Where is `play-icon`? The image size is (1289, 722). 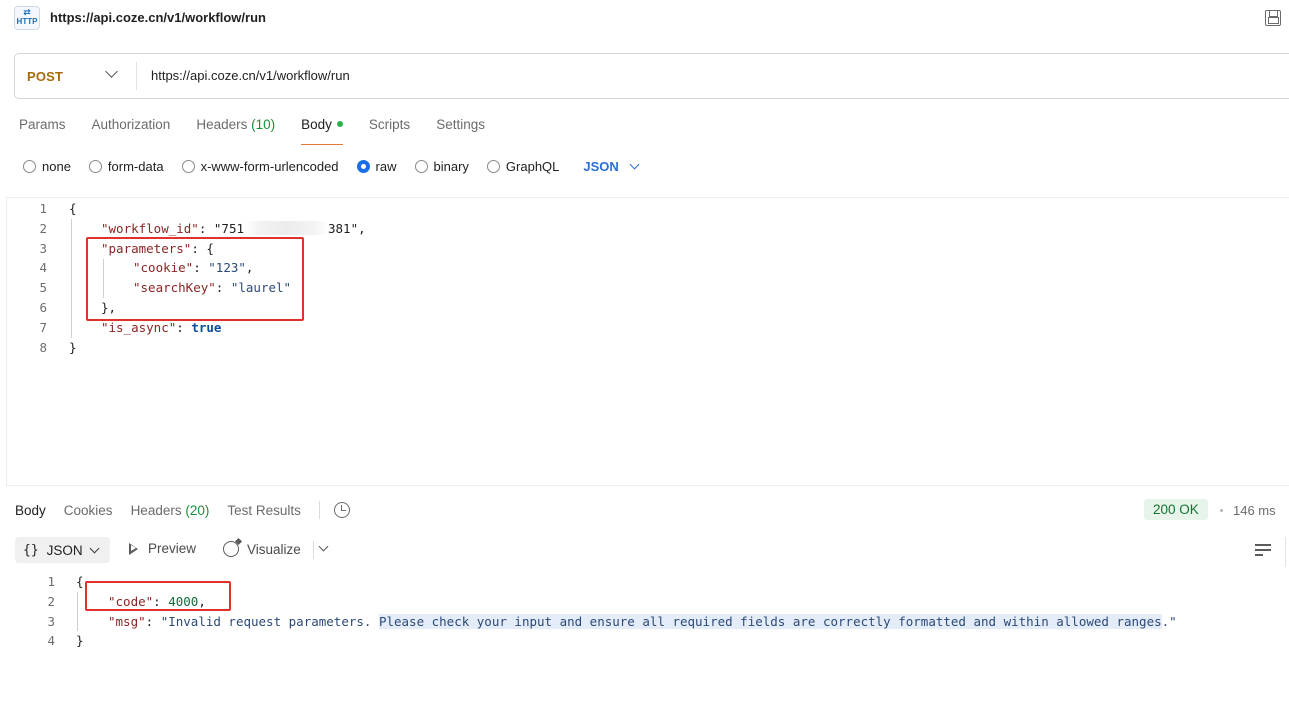 play-icon is located at coordinates (133, 548).